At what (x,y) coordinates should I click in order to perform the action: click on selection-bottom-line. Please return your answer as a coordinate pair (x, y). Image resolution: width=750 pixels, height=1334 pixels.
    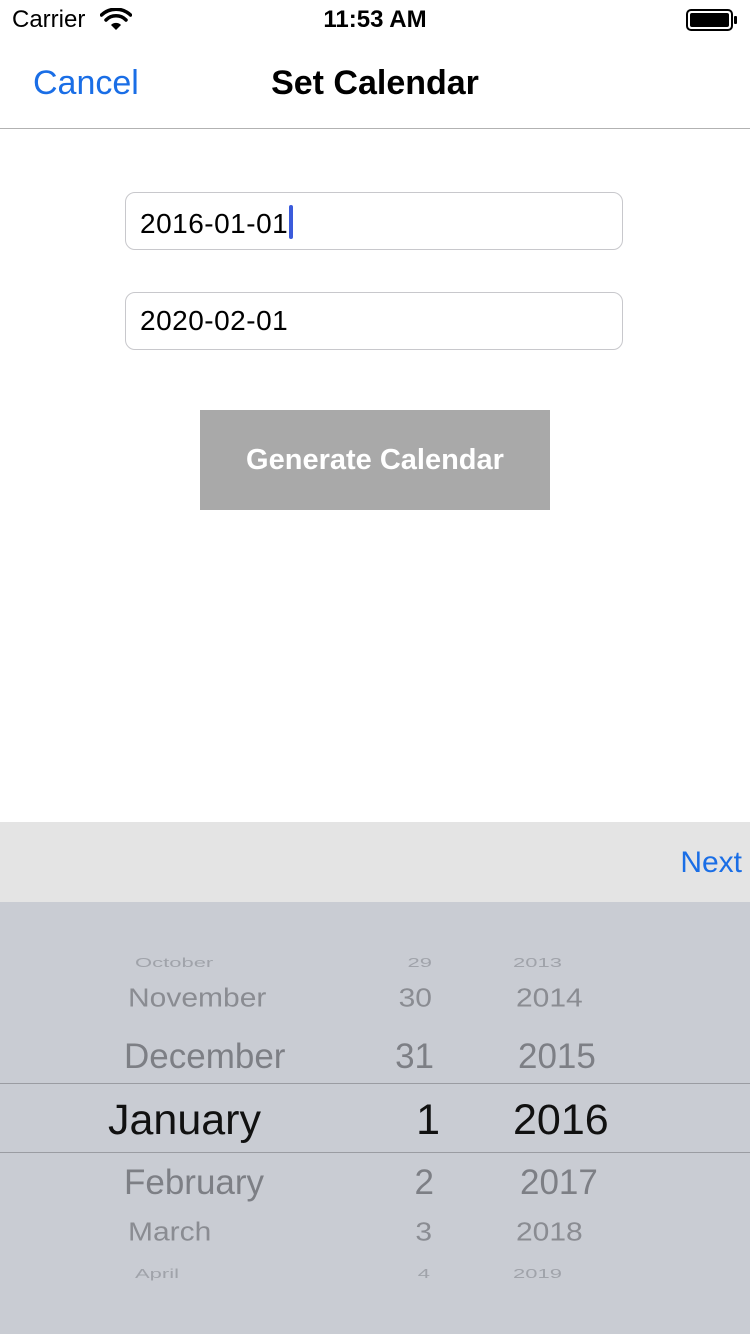
    Looking at the image, I should click on (375, 1152).